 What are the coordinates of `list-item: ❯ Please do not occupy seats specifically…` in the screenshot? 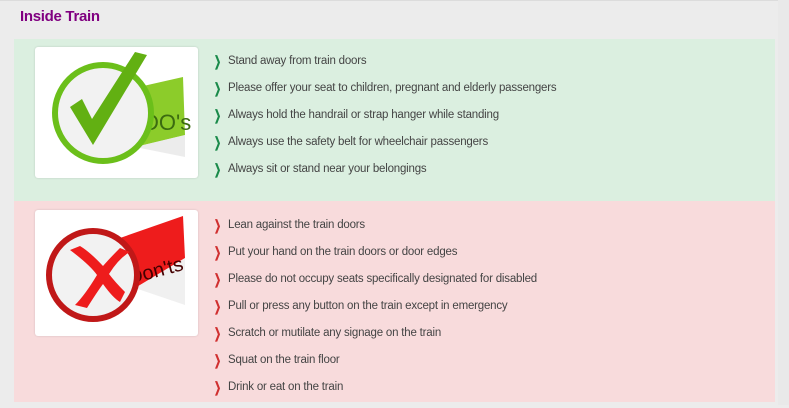 It's located at (375, 279).